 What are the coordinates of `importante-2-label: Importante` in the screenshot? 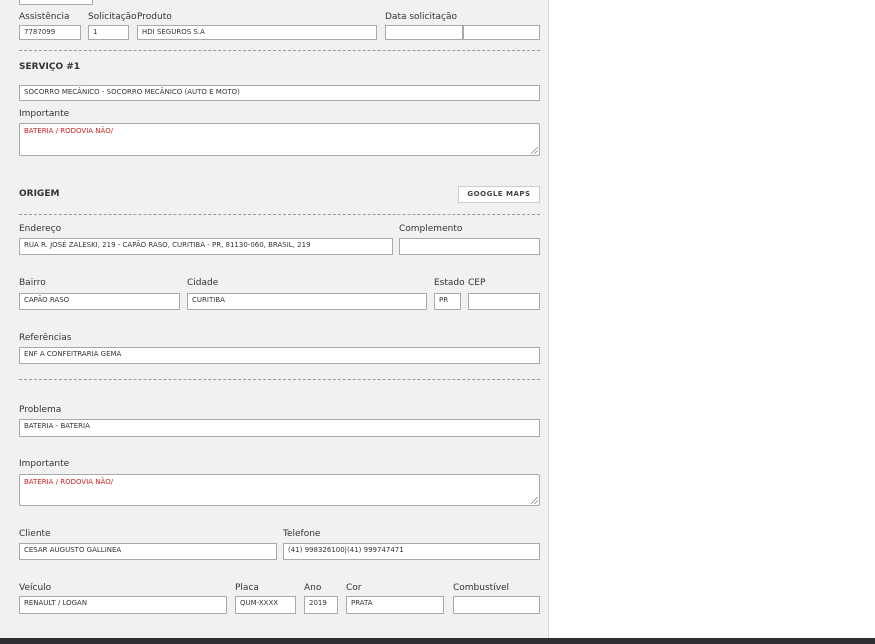 It's located at (44, 464).